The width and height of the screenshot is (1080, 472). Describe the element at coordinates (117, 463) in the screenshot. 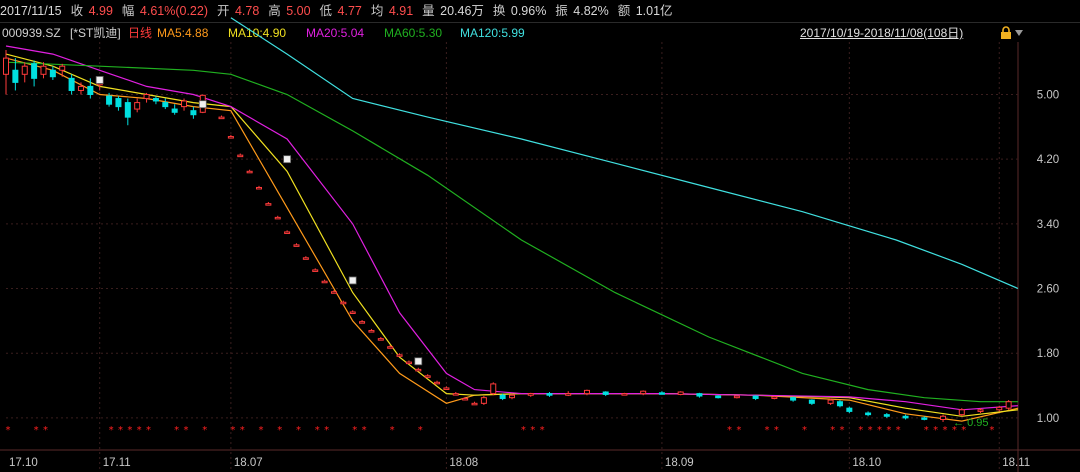

I see `x-tick-label: 17.11` at that location.